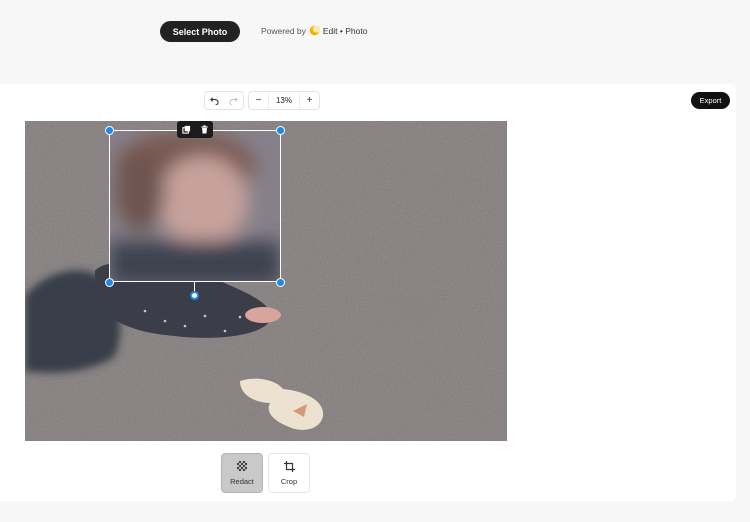 Image resolution: width=750 pixels, height=522 pixels. I want to click on crop-tool-label: Crop, so click(289, 481).